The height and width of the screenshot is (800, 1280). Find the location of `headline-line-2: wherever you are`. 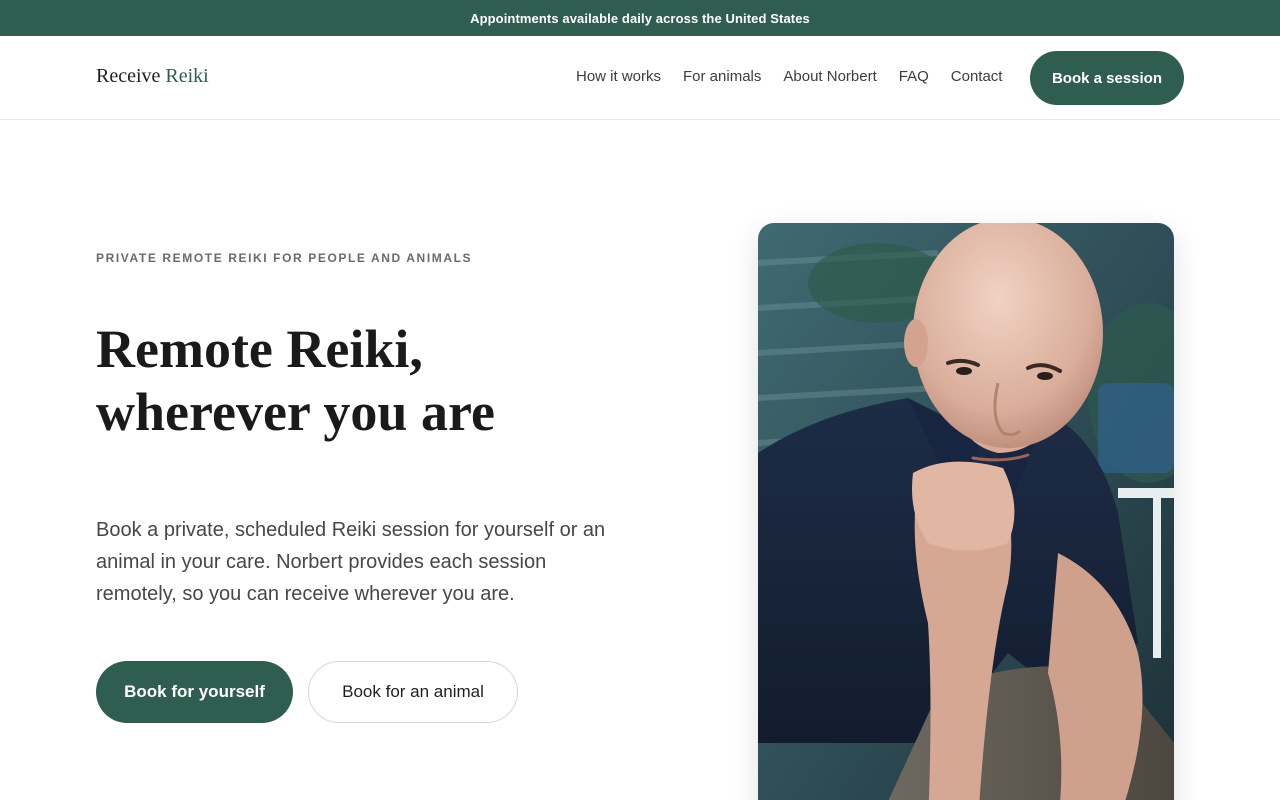

headline-line-2: wherever you are is located at coordinates (295, 412).